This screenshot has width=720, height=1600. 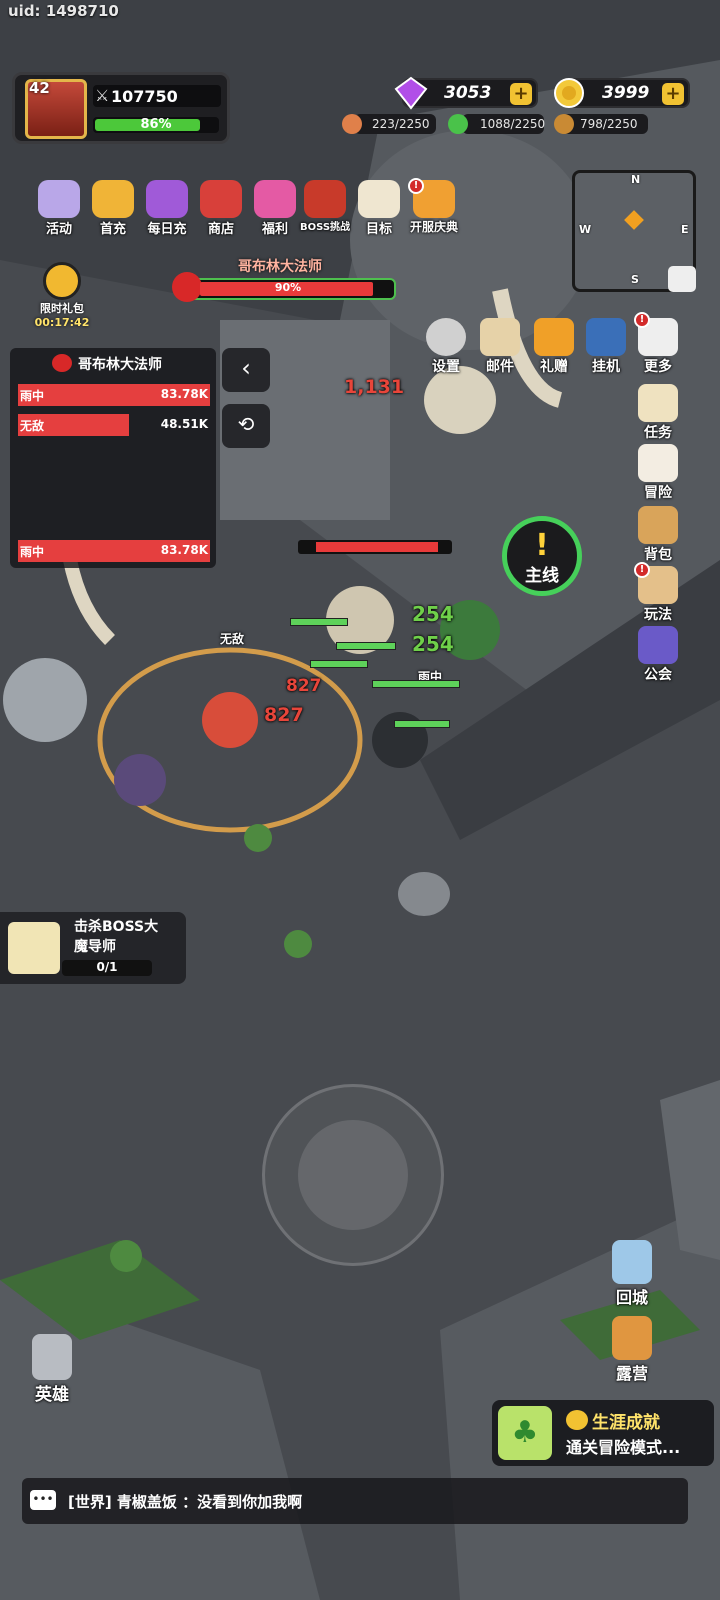 What do you see at coordinates (355, 1501) in the screenshot?
I see `world-chat-bar: ••• [世界] 青椒盖饭 ：没看到你加我啊` at bounding box center [355, 1501].